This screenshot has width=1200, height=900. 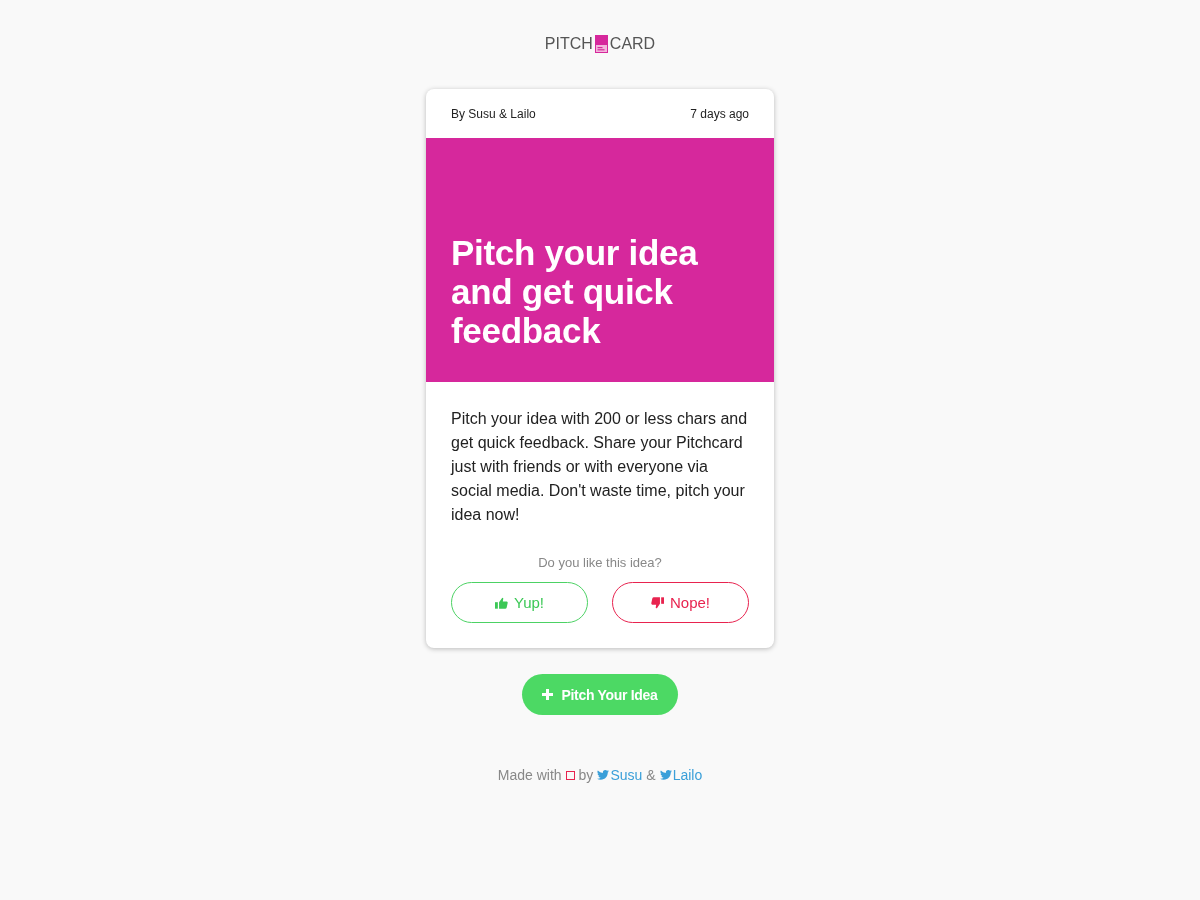 What do you see at coordinates (719, 113) in the screenshot?
I see `time-text: 7 days ago` at bounding box center [719, 113].